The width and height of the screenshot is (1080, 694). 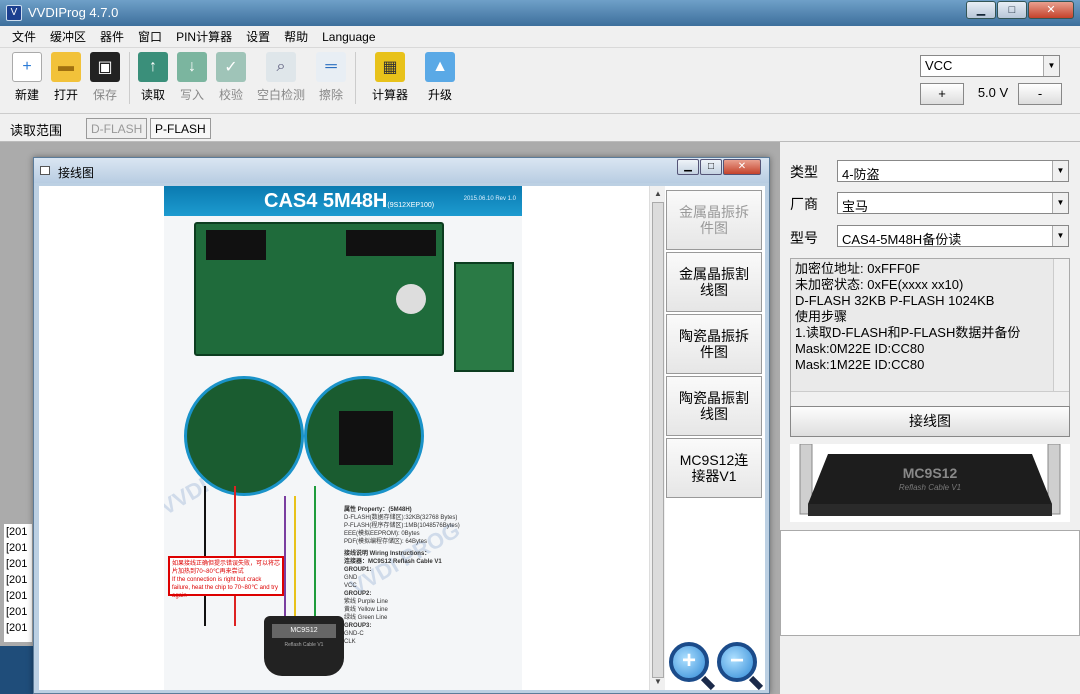 I want to click on write-chip-icon: ↓, so click(x=192, y=67).